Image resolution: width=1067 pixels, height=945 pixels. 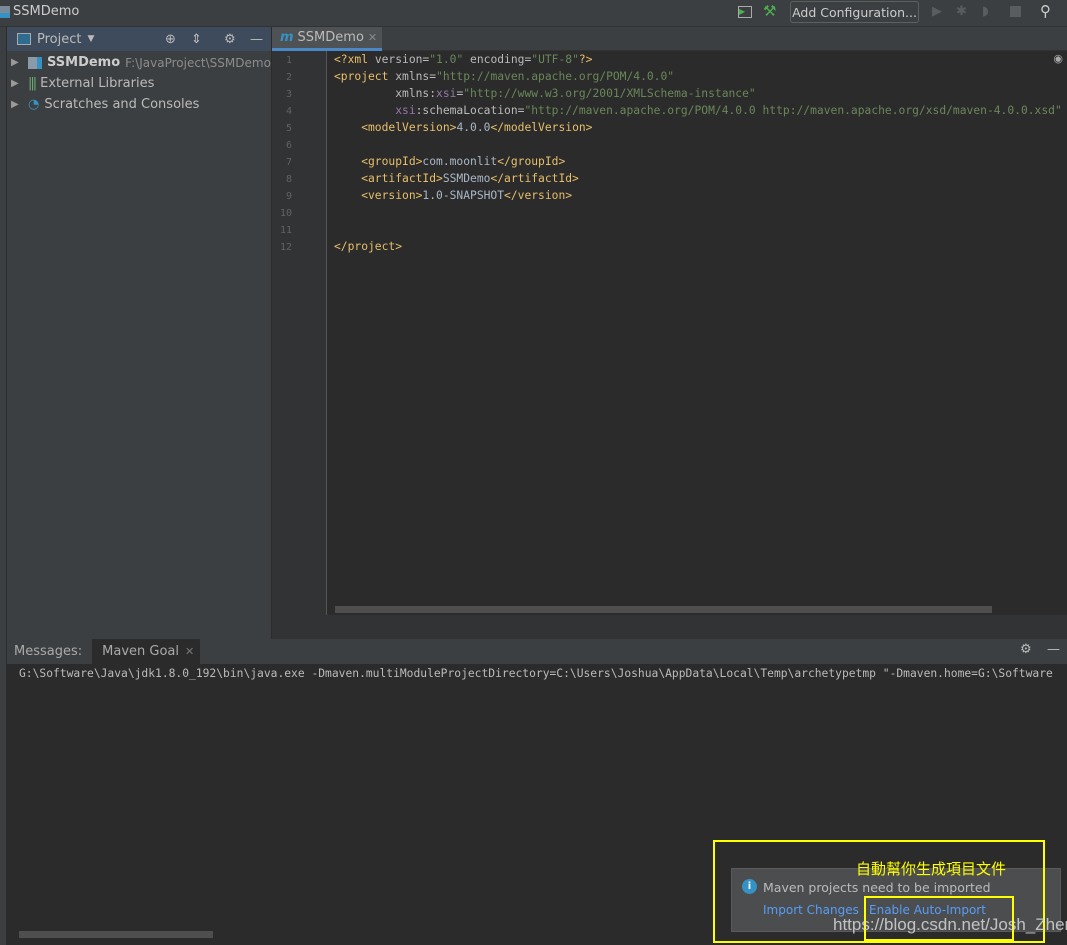 I want to click on code-token: "UTF-8", so click(x=555, y=59).